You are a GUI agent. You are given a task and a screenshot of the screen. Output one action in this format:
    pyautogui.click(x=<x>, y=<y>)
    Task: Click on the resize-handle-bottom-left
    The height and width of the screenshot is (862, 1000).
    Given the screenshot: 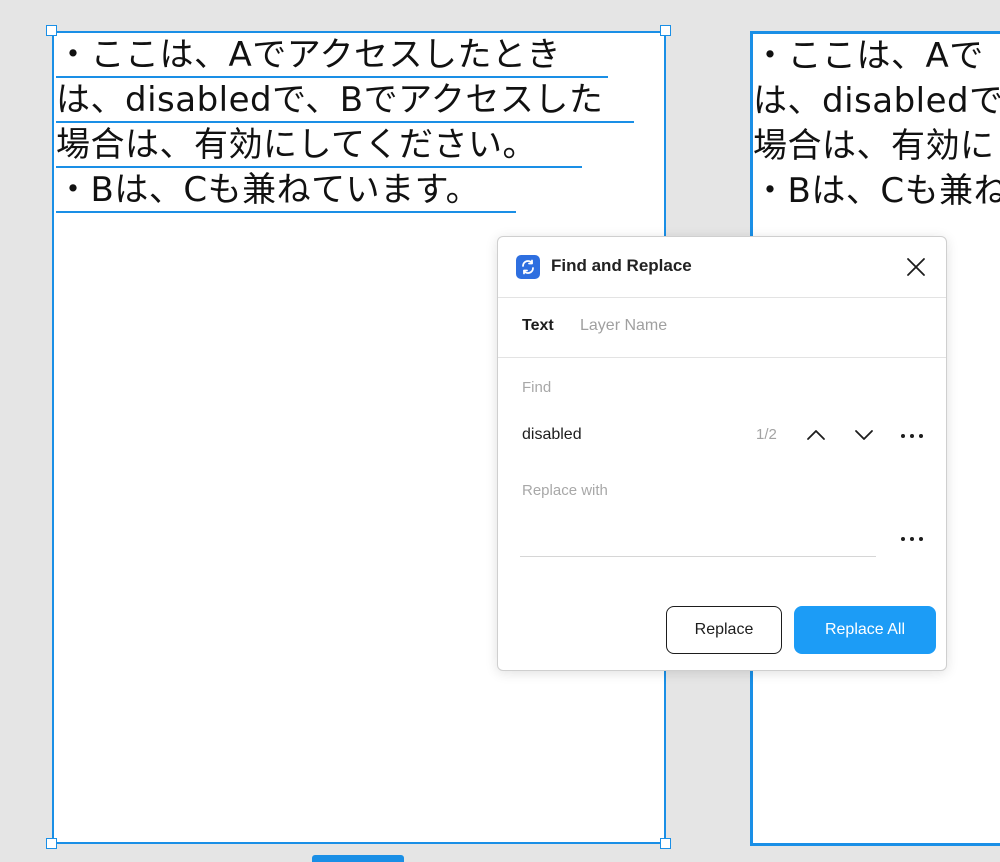 What is the action you would take?
    pyautogui.click(x=51, y=843)
    